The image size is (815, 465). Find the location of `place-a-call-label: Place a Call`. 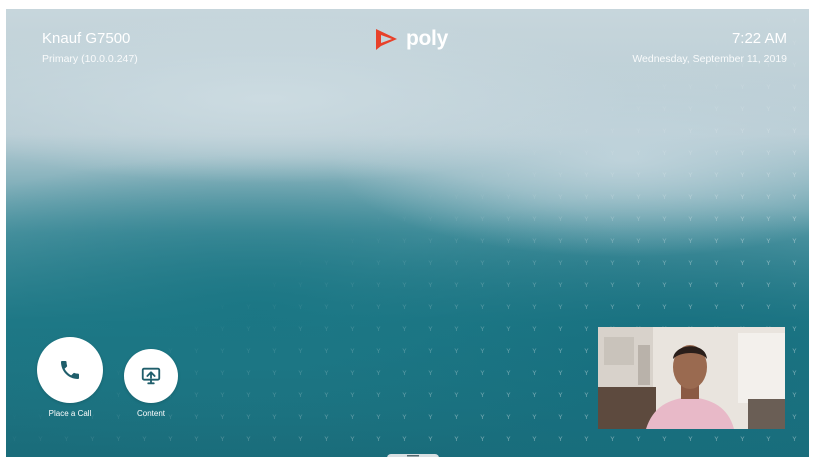

place-a-call-label: Place a Call is located at coordinates (70, 413).